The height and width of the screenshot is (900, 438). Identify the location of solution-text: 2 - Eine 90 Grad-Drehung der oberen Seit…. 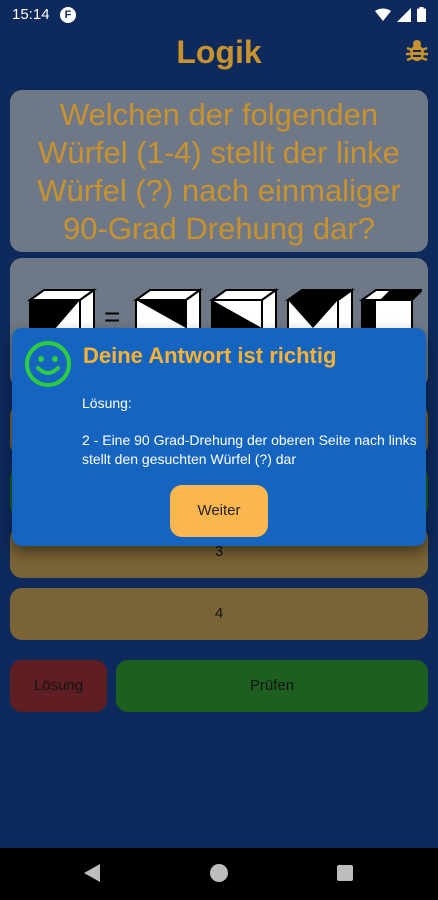
(249, 449).